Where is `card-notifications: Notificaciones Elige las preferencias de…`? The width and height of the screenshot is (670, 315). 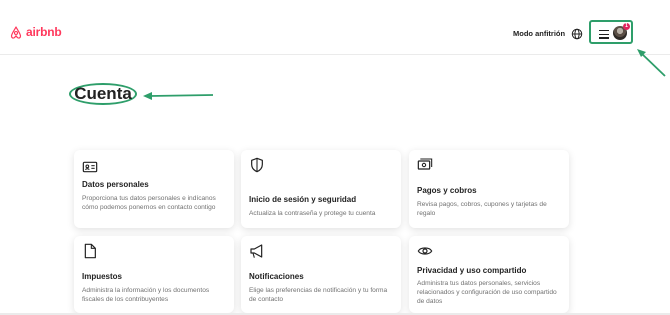 card-notifications: Notificaciones Elige las preferencias de… is located at coordinates (321, 274).